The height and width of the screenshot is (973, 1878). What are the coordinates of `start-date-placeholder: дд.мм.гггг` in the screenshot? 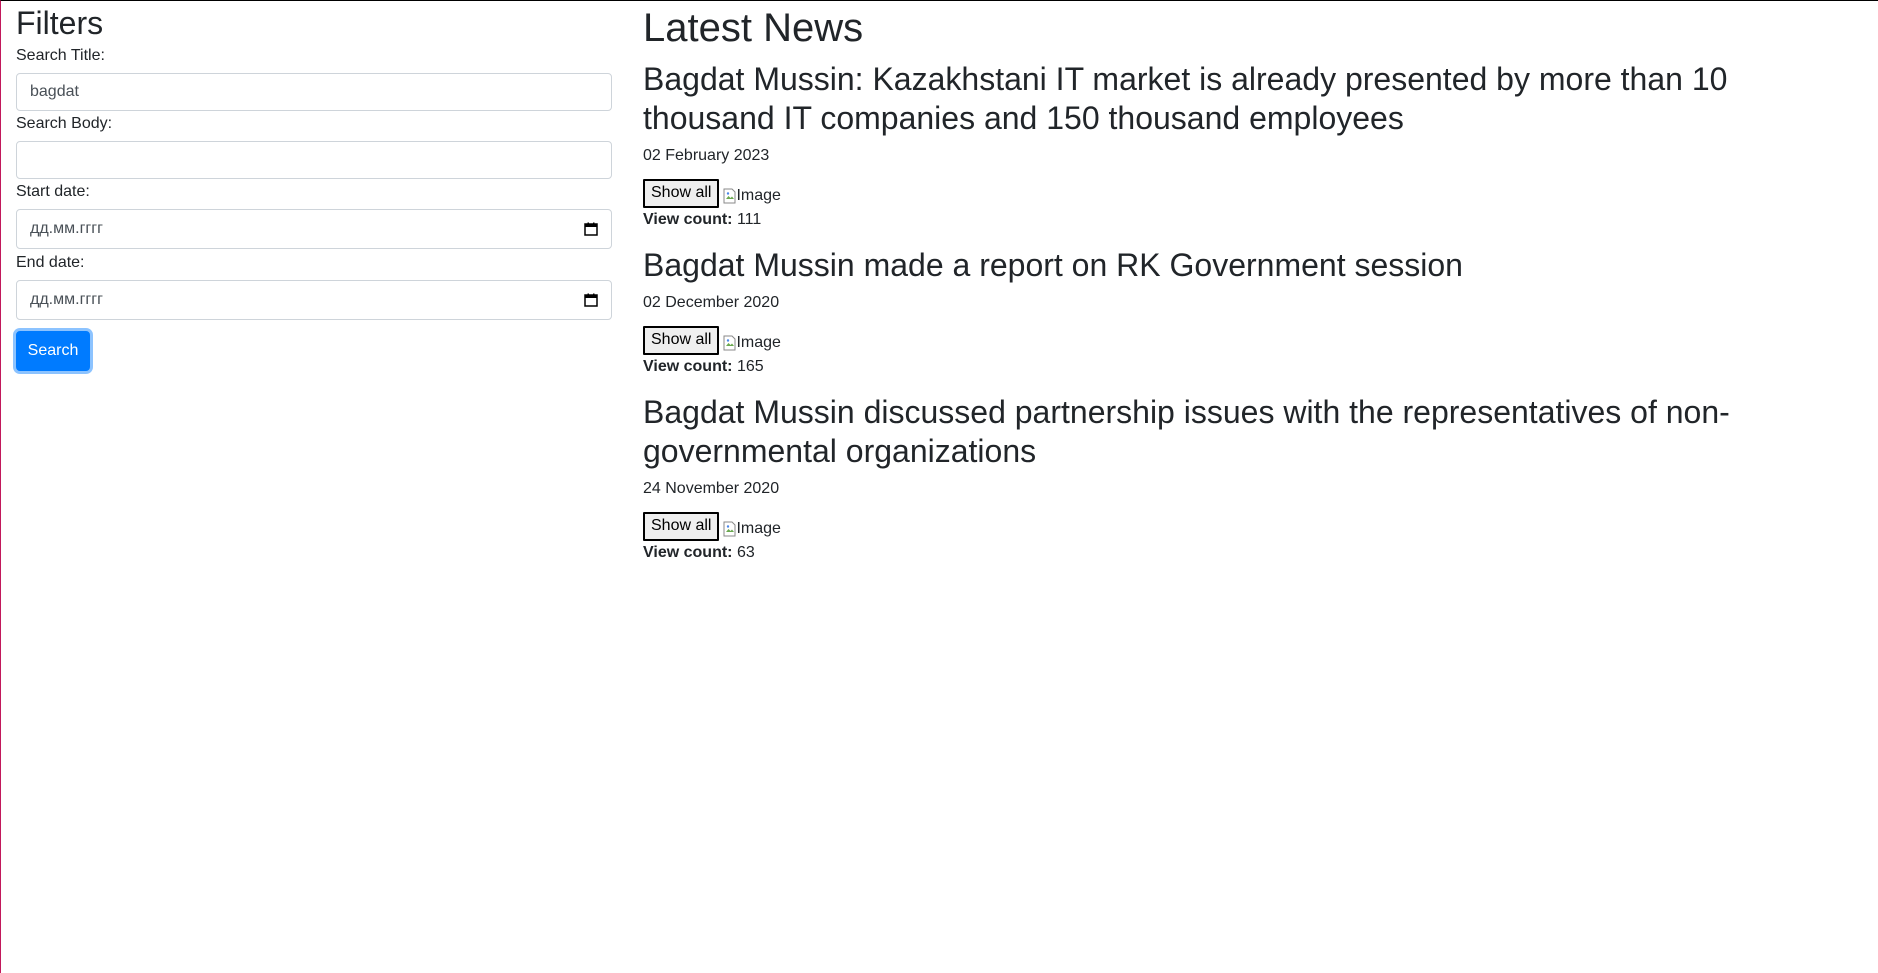 It's located at (66, 228).